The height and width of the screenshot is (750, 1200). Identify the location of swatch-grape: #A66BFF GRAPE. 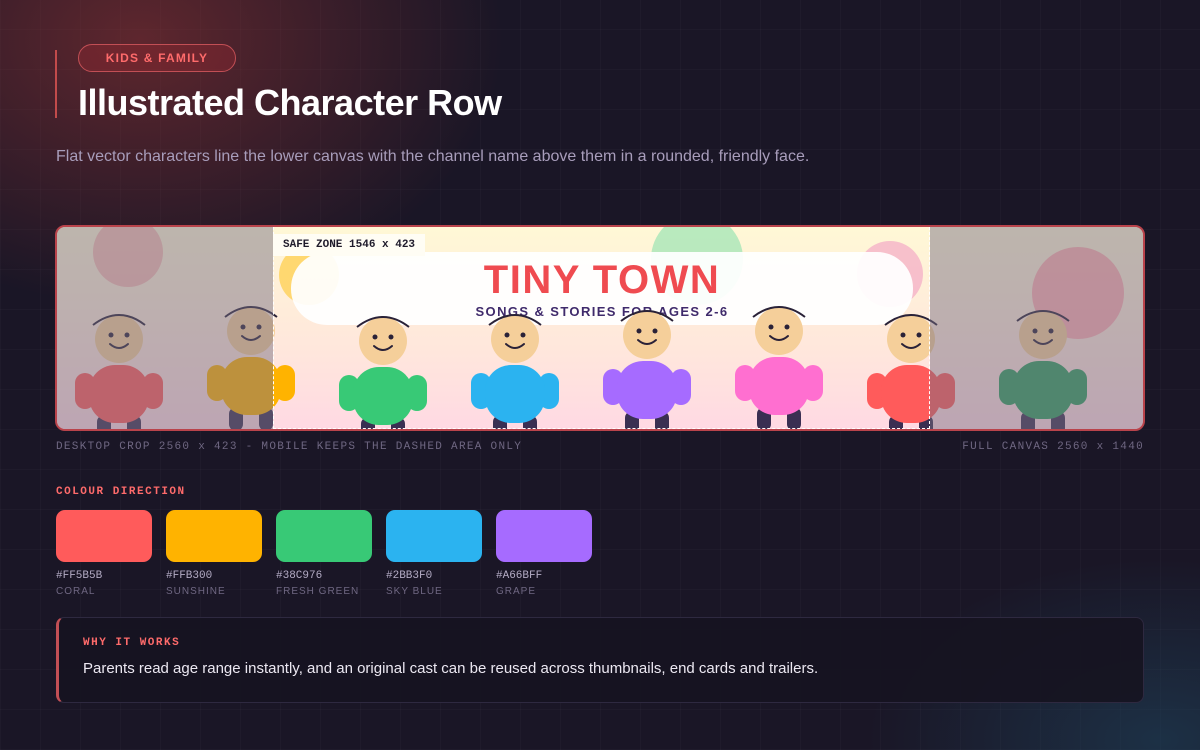
(544, 553).